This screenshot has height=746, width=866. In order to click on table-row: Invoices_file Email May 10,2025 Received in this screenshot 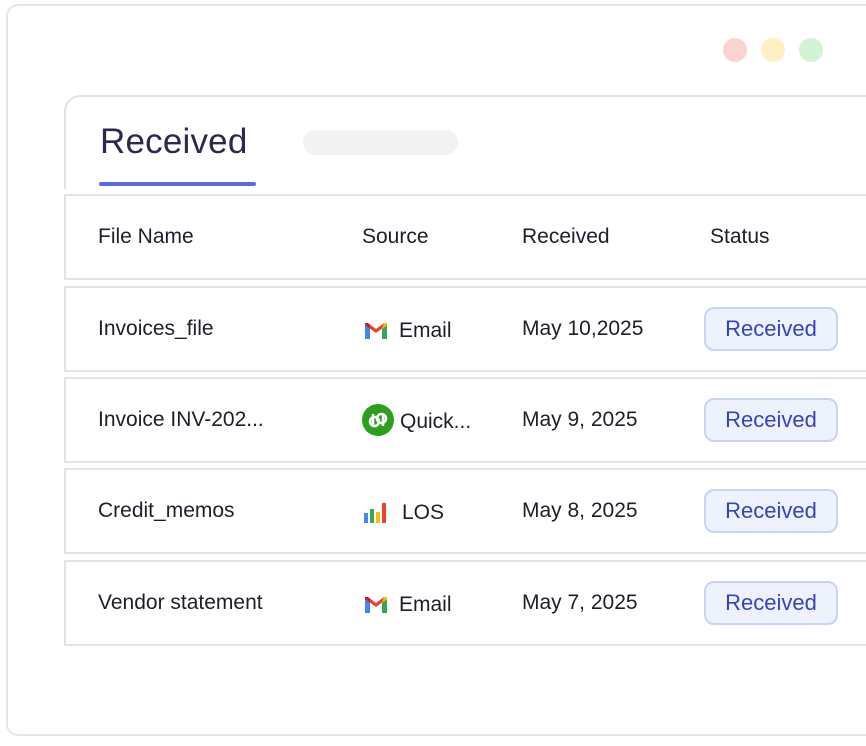, I will do `click(465, 329)`.